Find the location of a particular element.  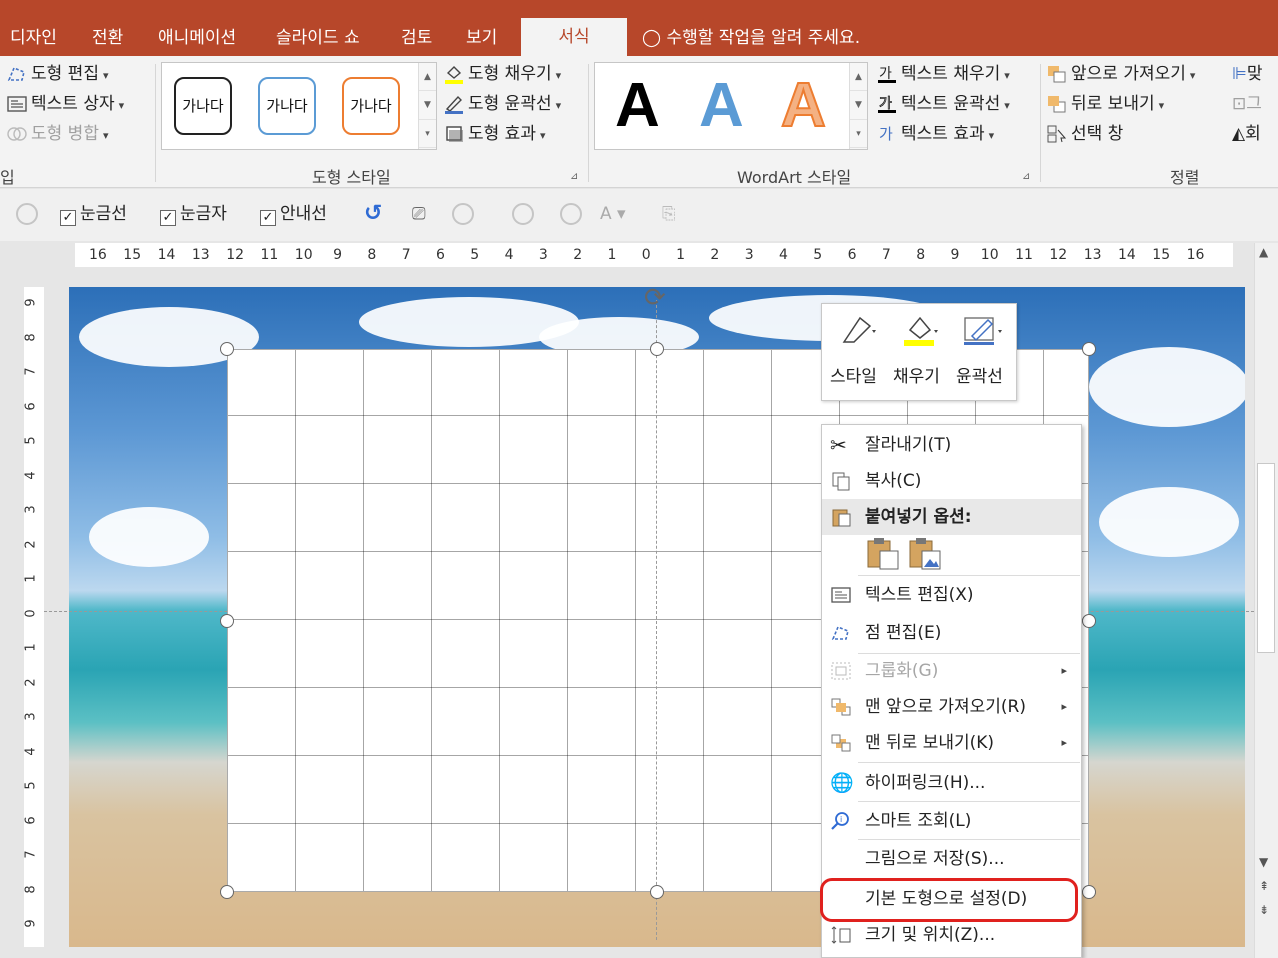

style-icon is located at coordinates (860, 330).